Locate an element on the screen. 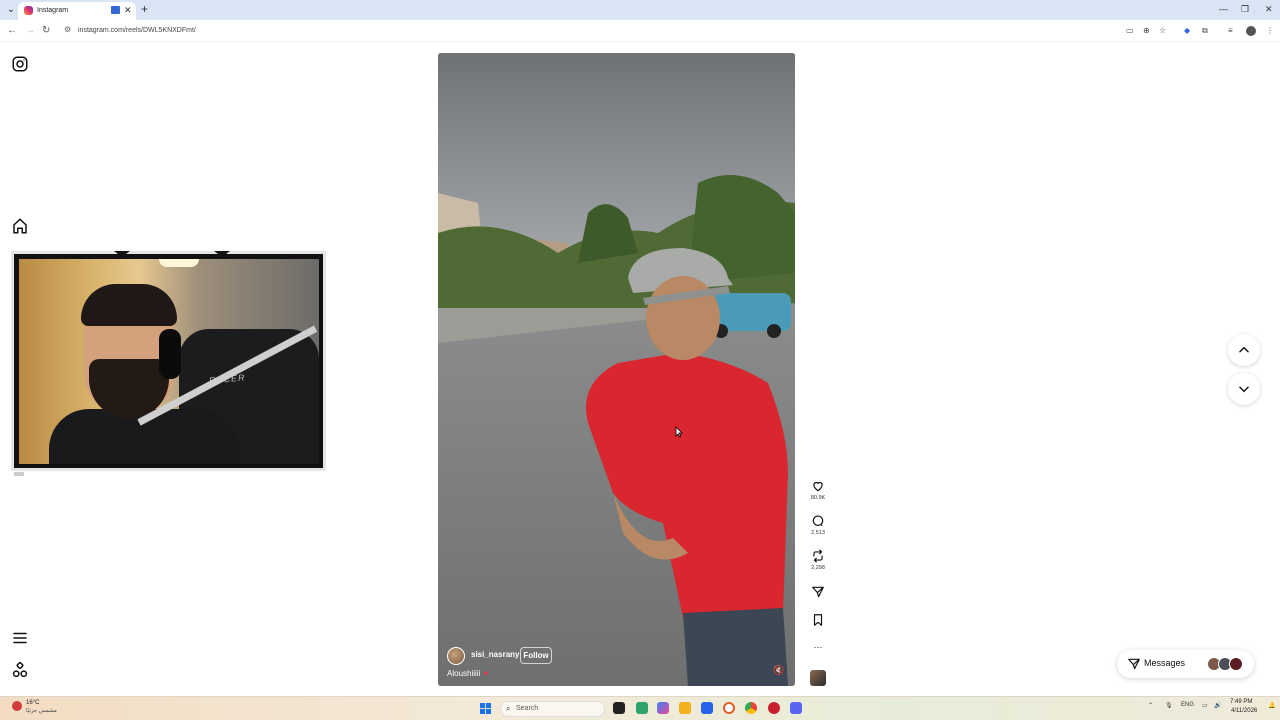 This screenshot has width=1280, height=720. weather-icon is located at coordinates (17, 706).